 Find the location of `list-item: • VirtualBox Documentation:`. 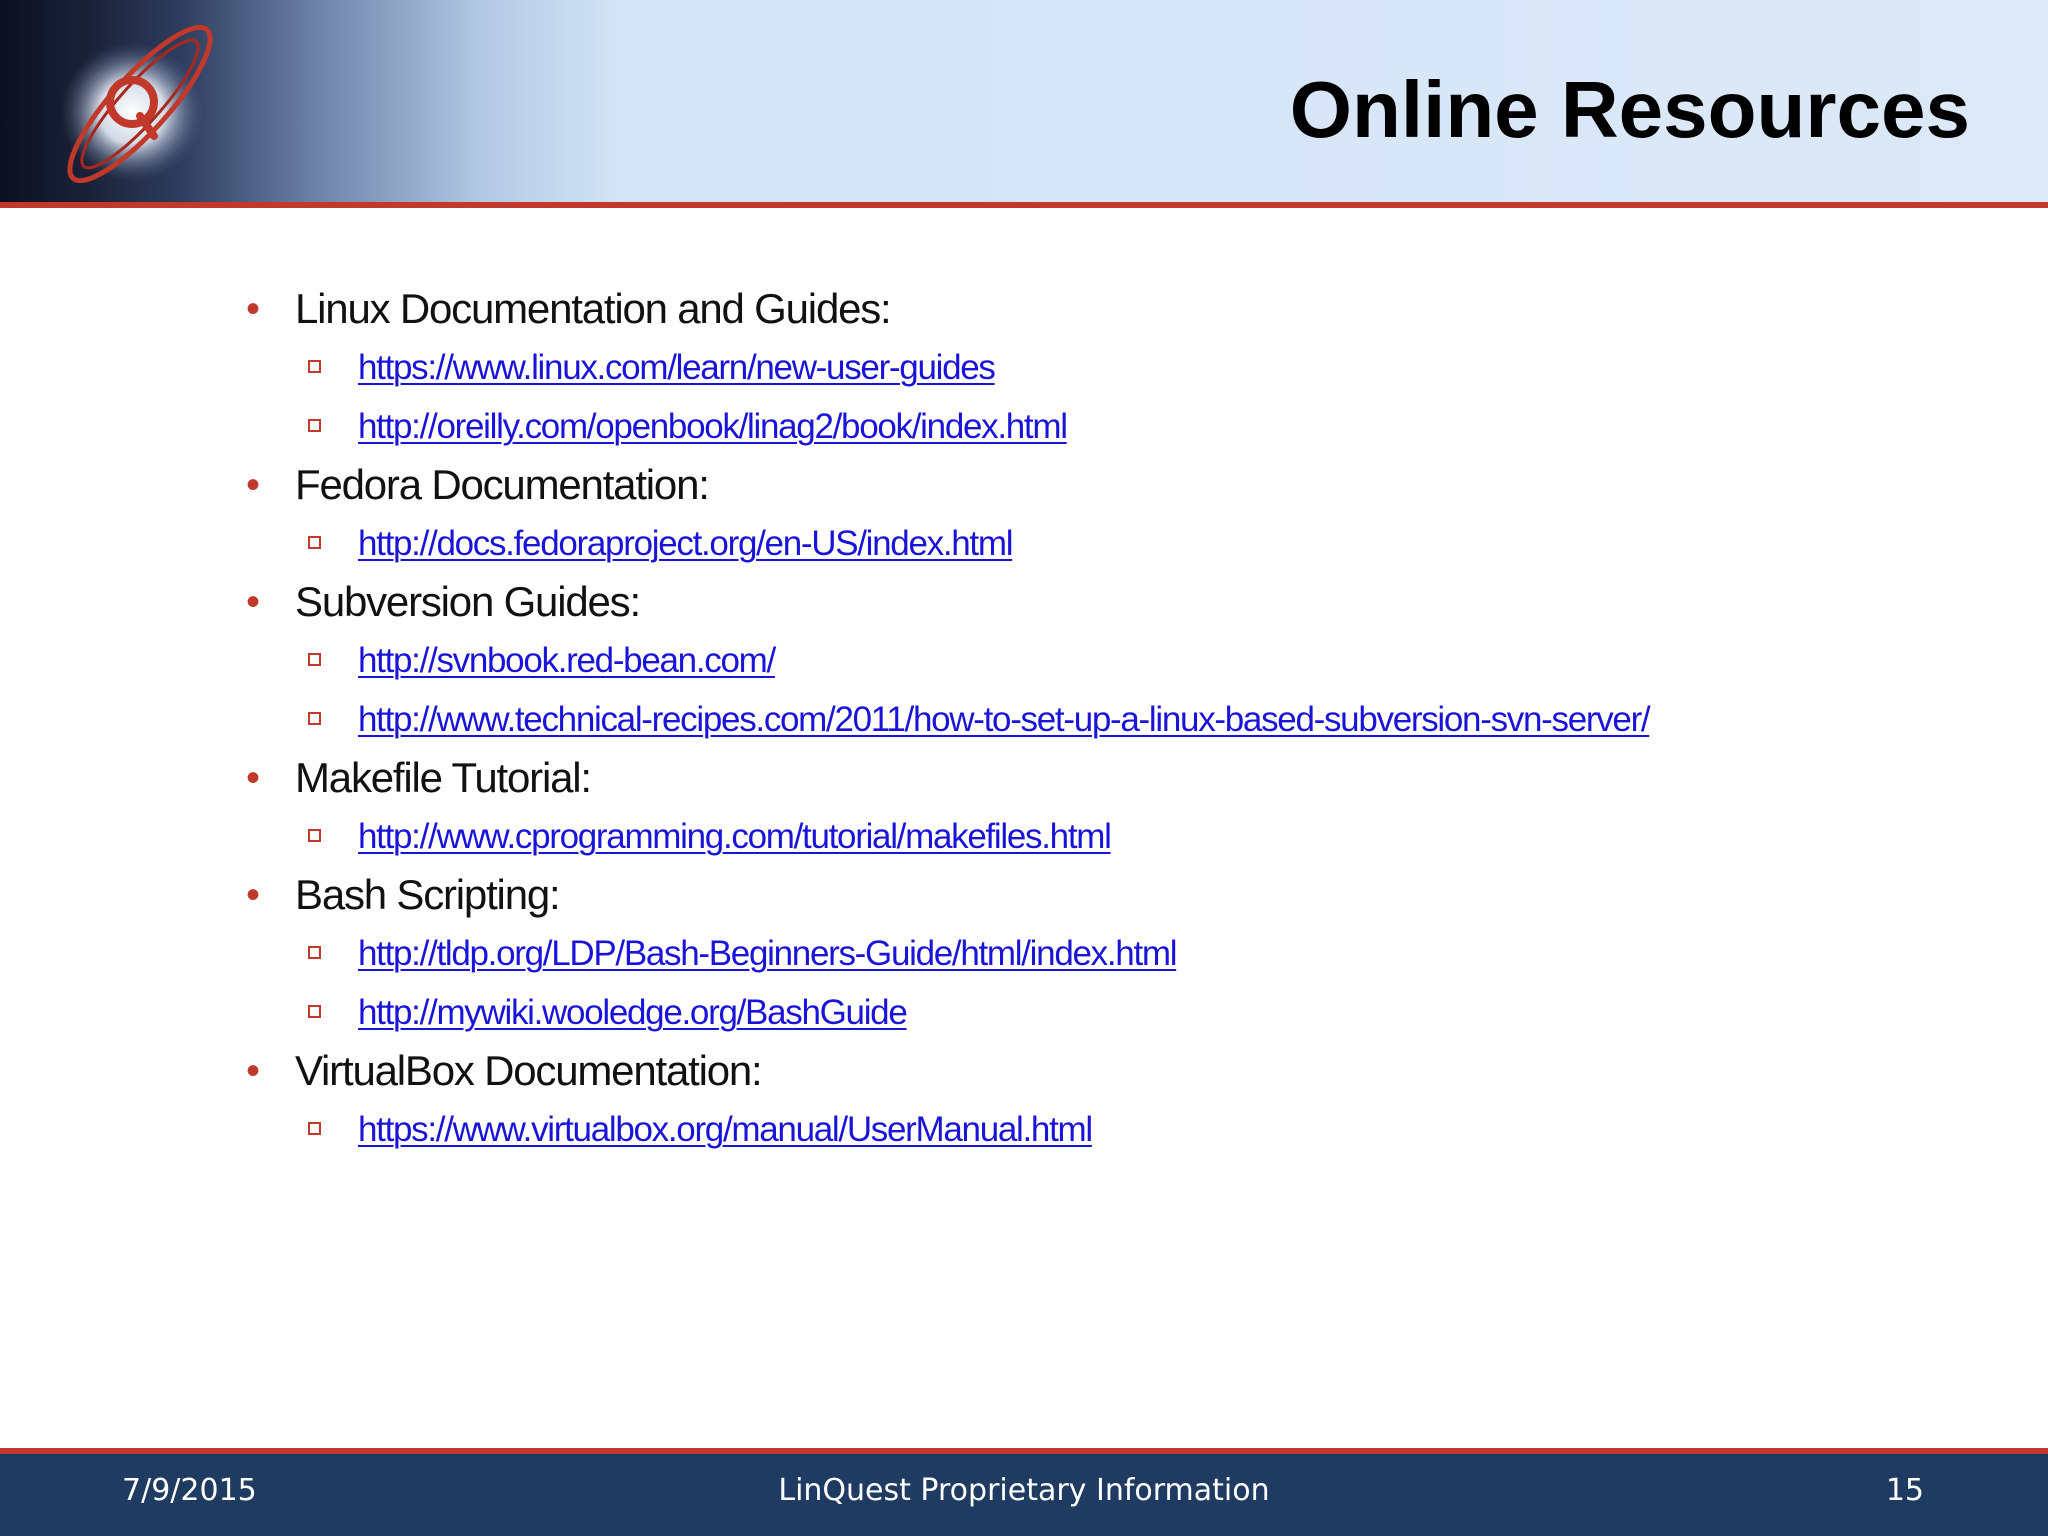

list-item: • VirtualBox Documentation: is located at coordinates (1120, 1071).